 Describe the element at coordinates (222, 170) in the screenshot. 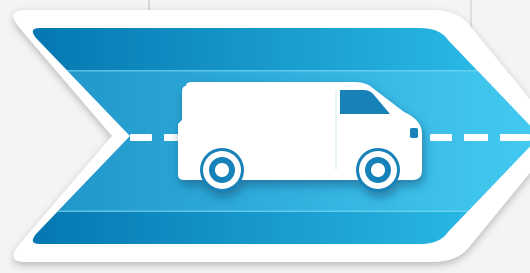

I see `van-wheel-rear` at that location.